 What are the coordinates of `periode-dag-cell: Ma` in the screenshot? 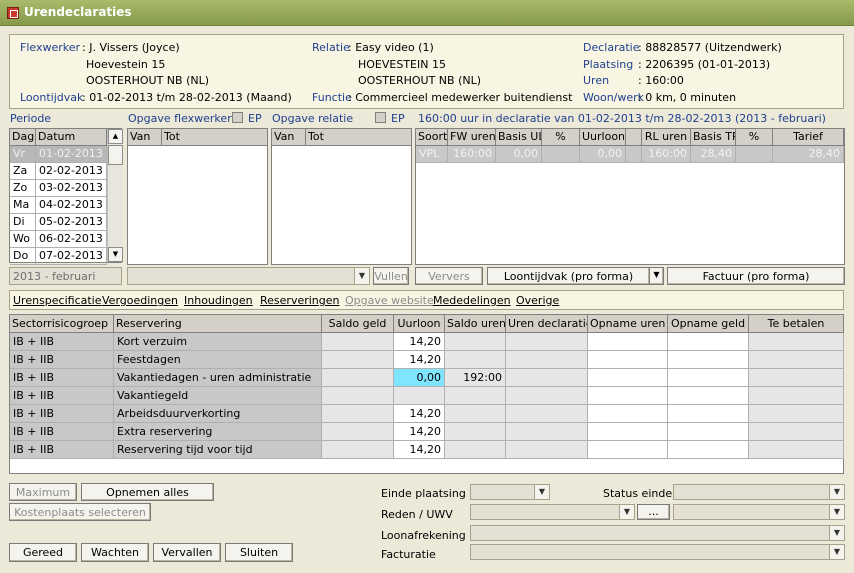 It's located at (23, 205).